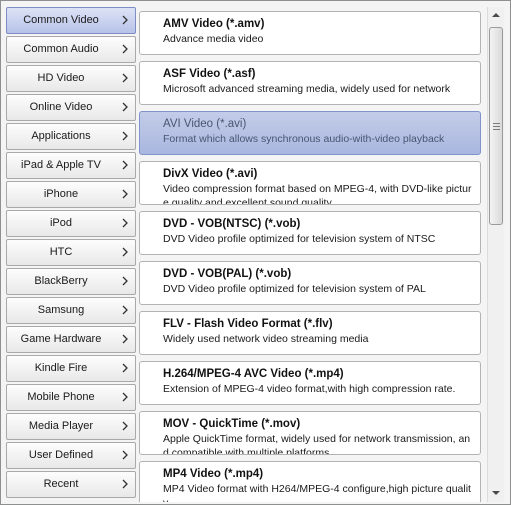 The image size is (511, 505). I want to click on category-applications: Applications, so click(71, 136).